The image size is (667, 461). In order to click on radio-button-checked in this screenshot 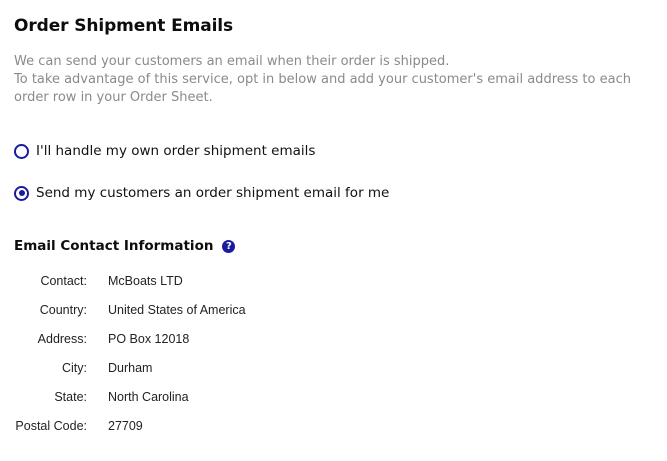, I will do `click(21, 193)`.